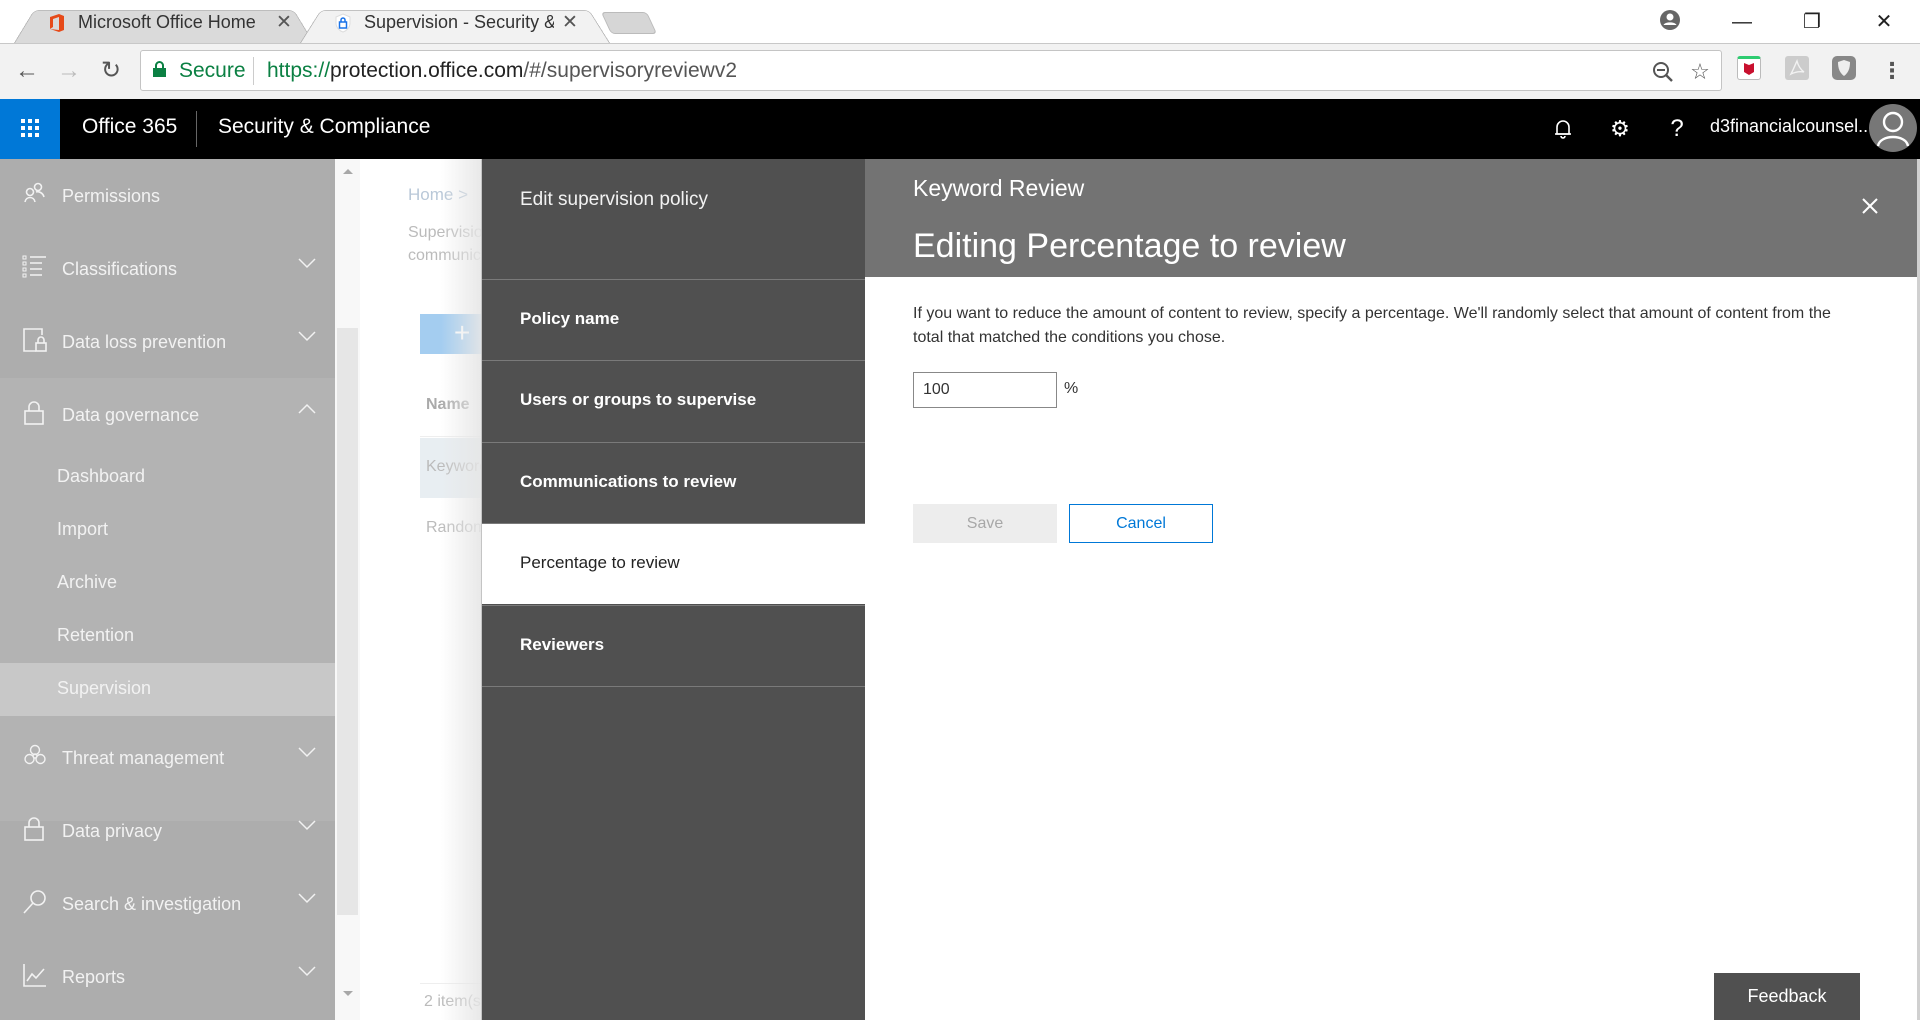 The width and height of the screenshot is (1920, 1020). I want to click on app-launcher-button, so click(30, 129).